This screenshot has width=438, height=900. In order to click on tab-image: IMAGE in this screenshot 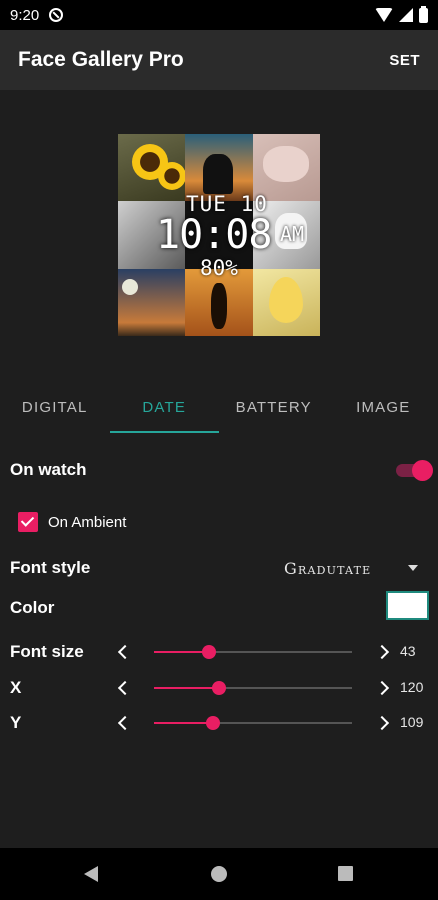, I will do `click(383, 410)`.